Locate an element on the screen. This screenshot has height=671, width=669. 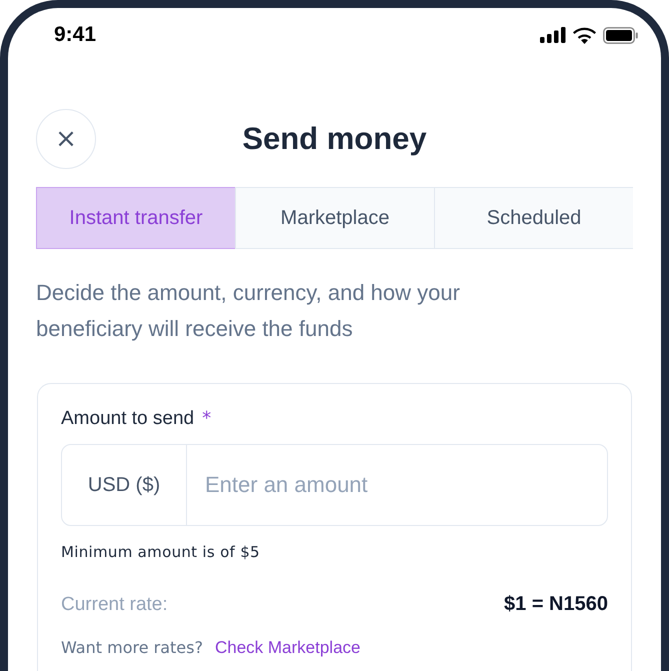
tab: Scheduled is located at coordinates (533, 218).